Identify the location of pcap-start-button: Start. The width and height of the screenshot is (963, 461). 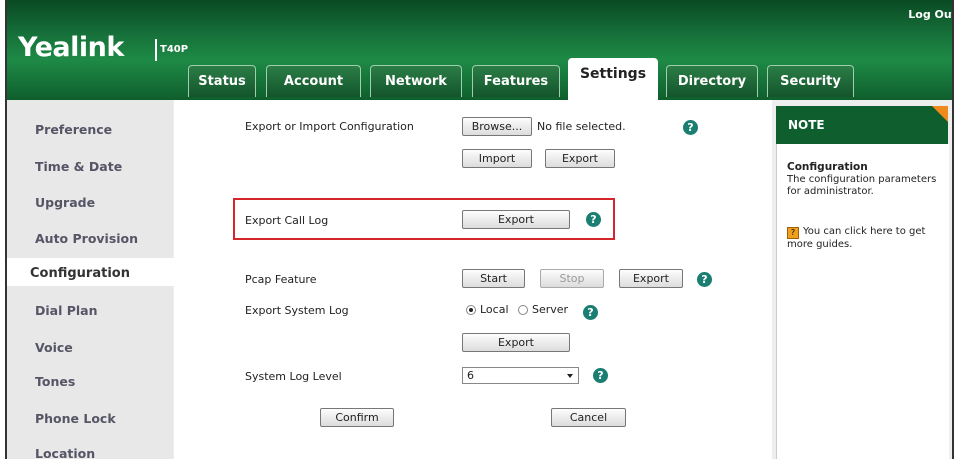
(493, 278).